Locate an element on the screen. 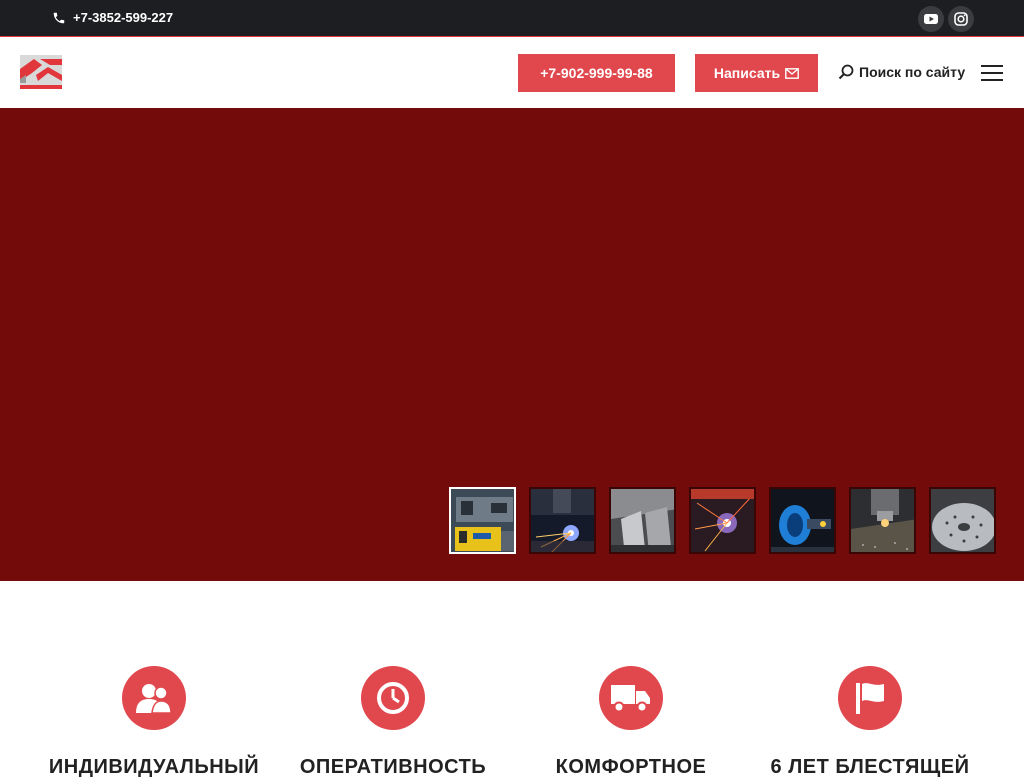  feature-experience: 6 ЛЕТ БЛЕСТЯЩЕЙ is located at coordinates (870, 722).